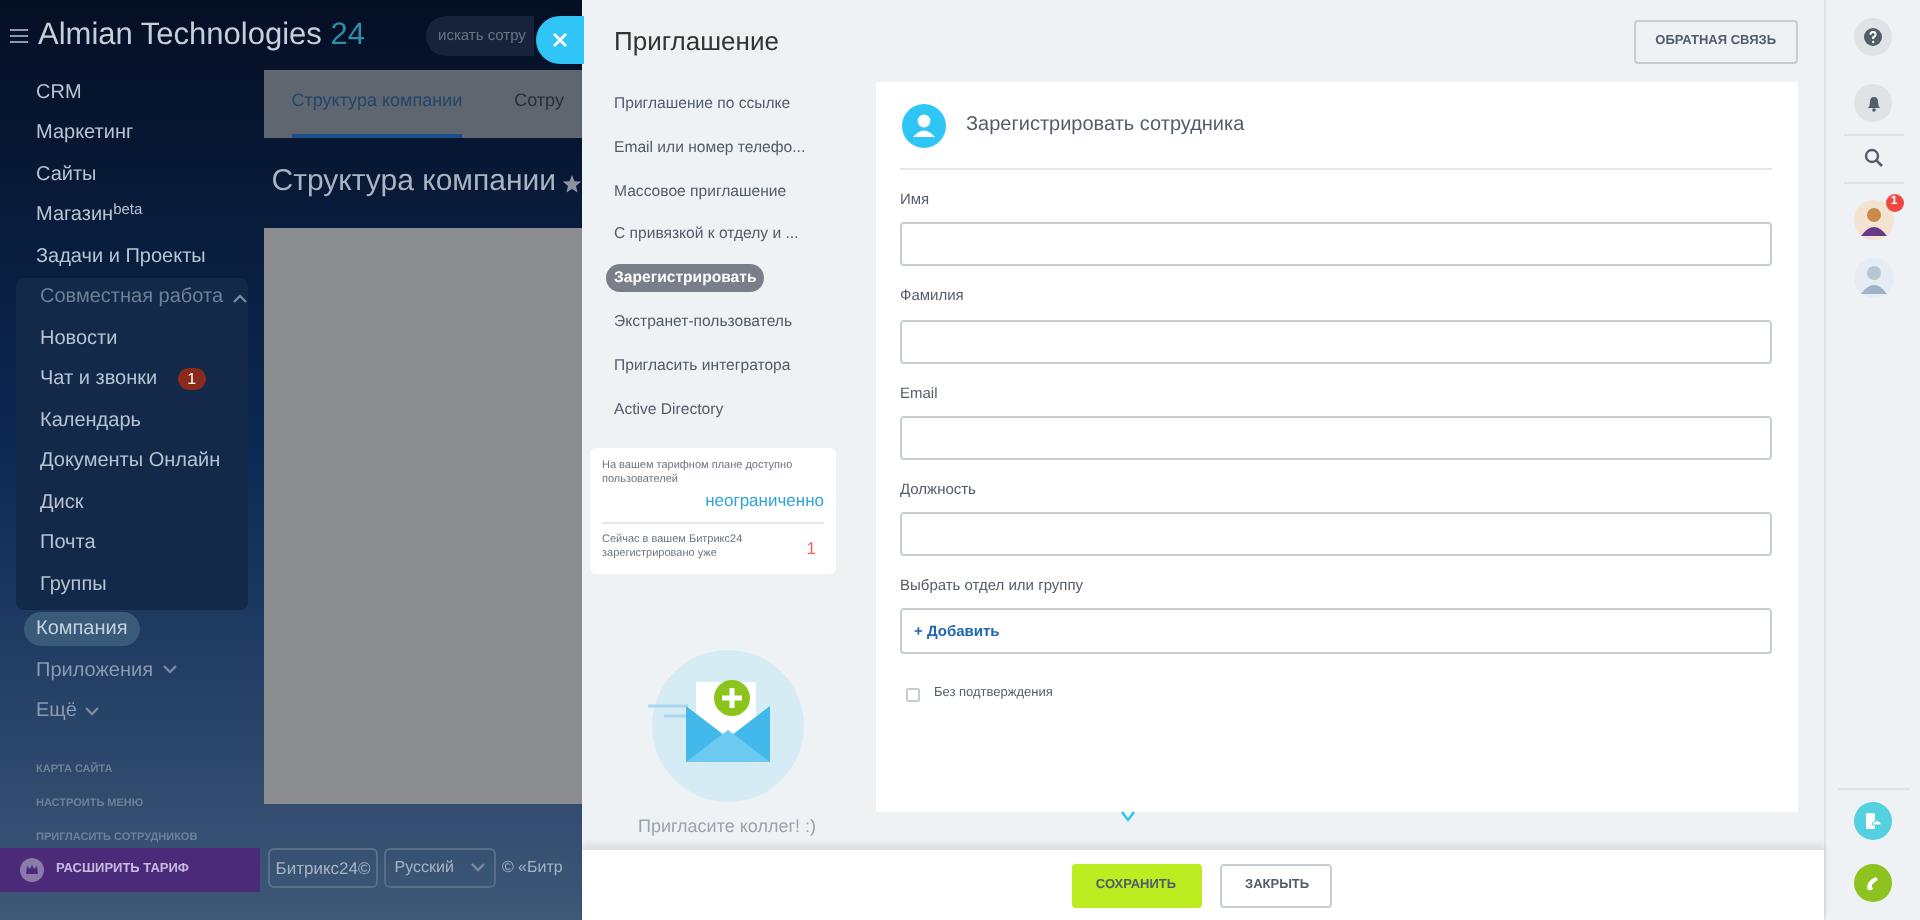 This screenshot has height=920, width=1920. I want to click on sidebar-item: Новости, so click(79, 338).